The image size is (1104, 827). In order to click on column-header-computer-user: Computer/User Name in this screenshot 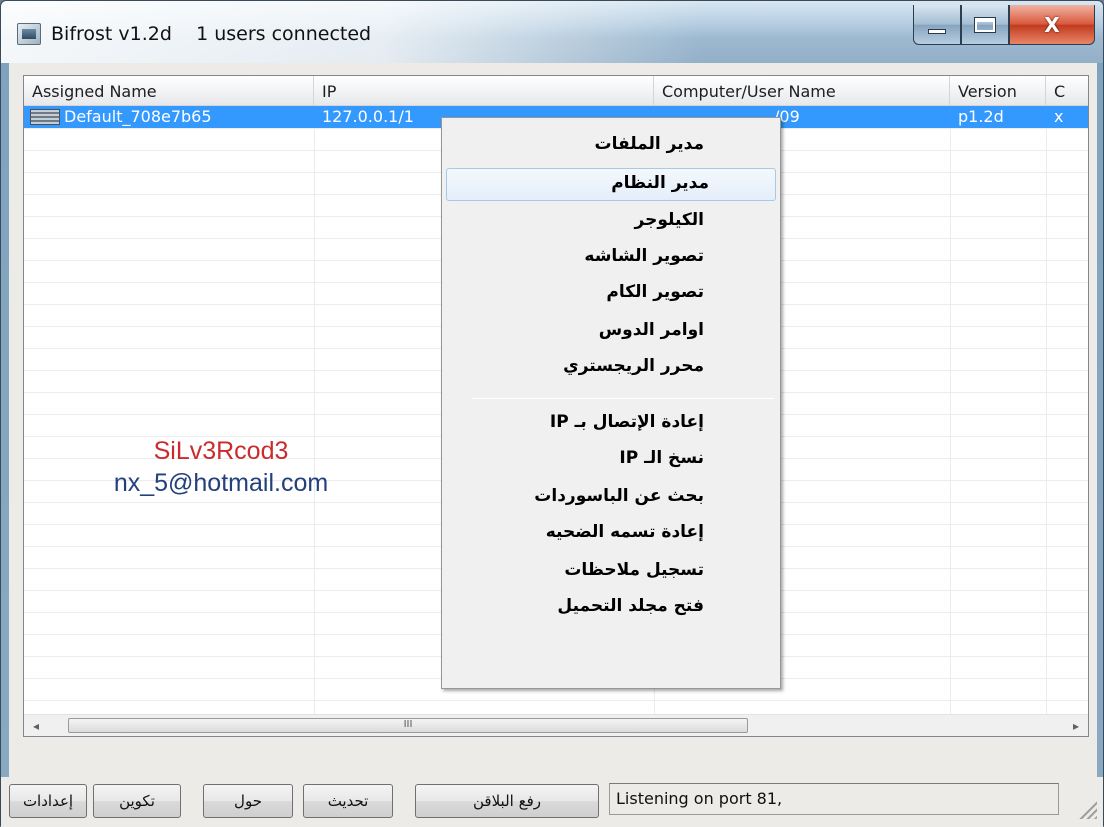, I will do `click(802, 91)`.